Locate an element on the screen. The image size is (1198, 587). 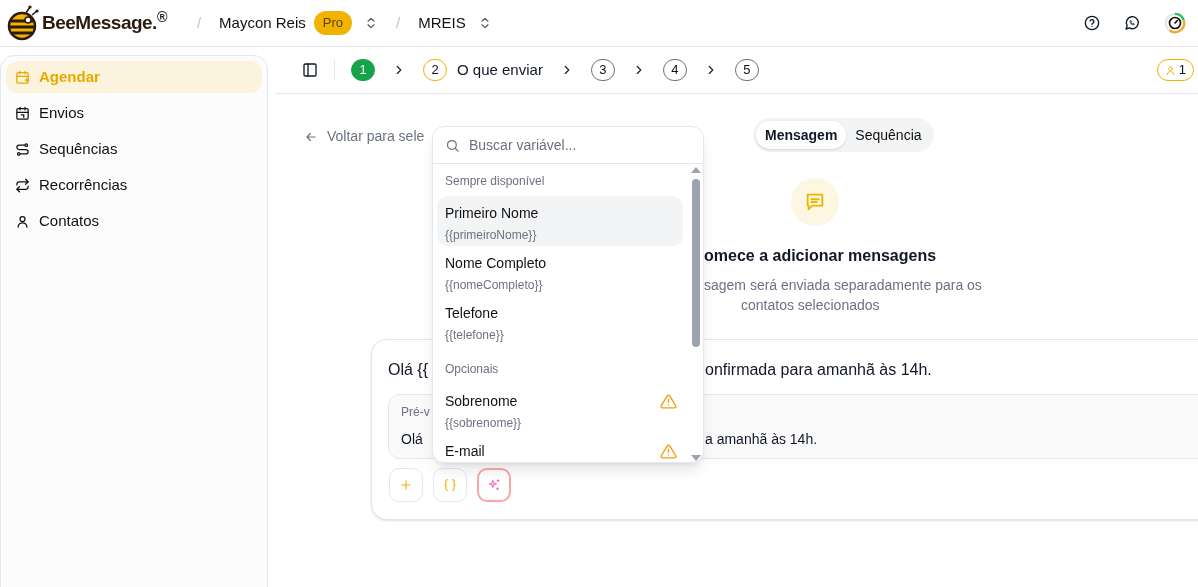
variable-option: Telefone {{telefone}} is located at coordinates (560, 321).